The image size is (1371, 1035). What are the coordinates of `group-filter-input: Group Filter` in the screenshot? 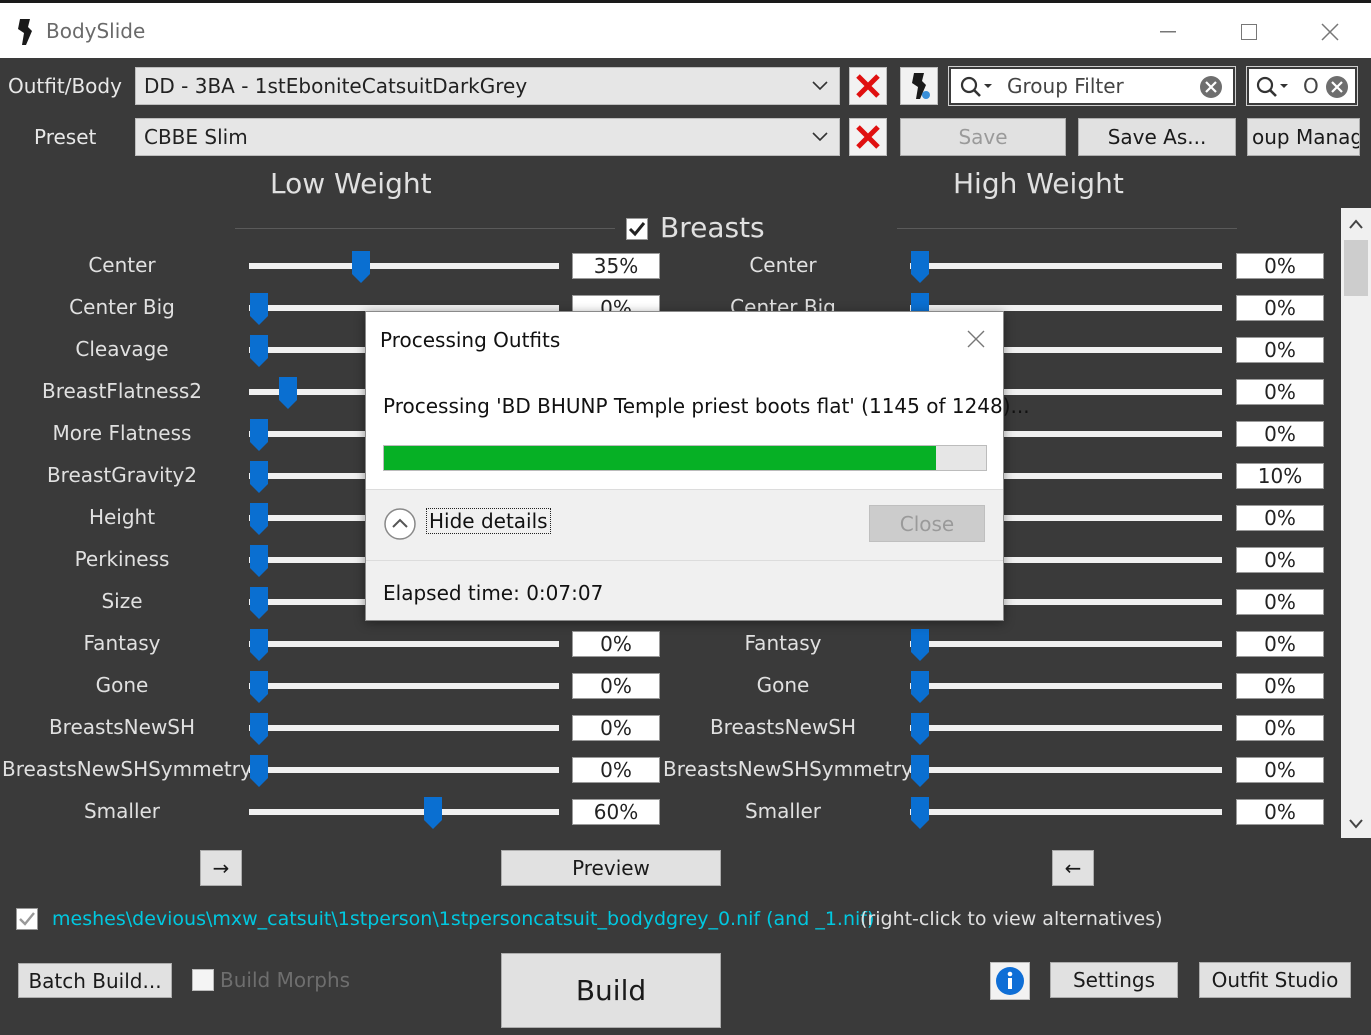 It's located at (1092, 86).